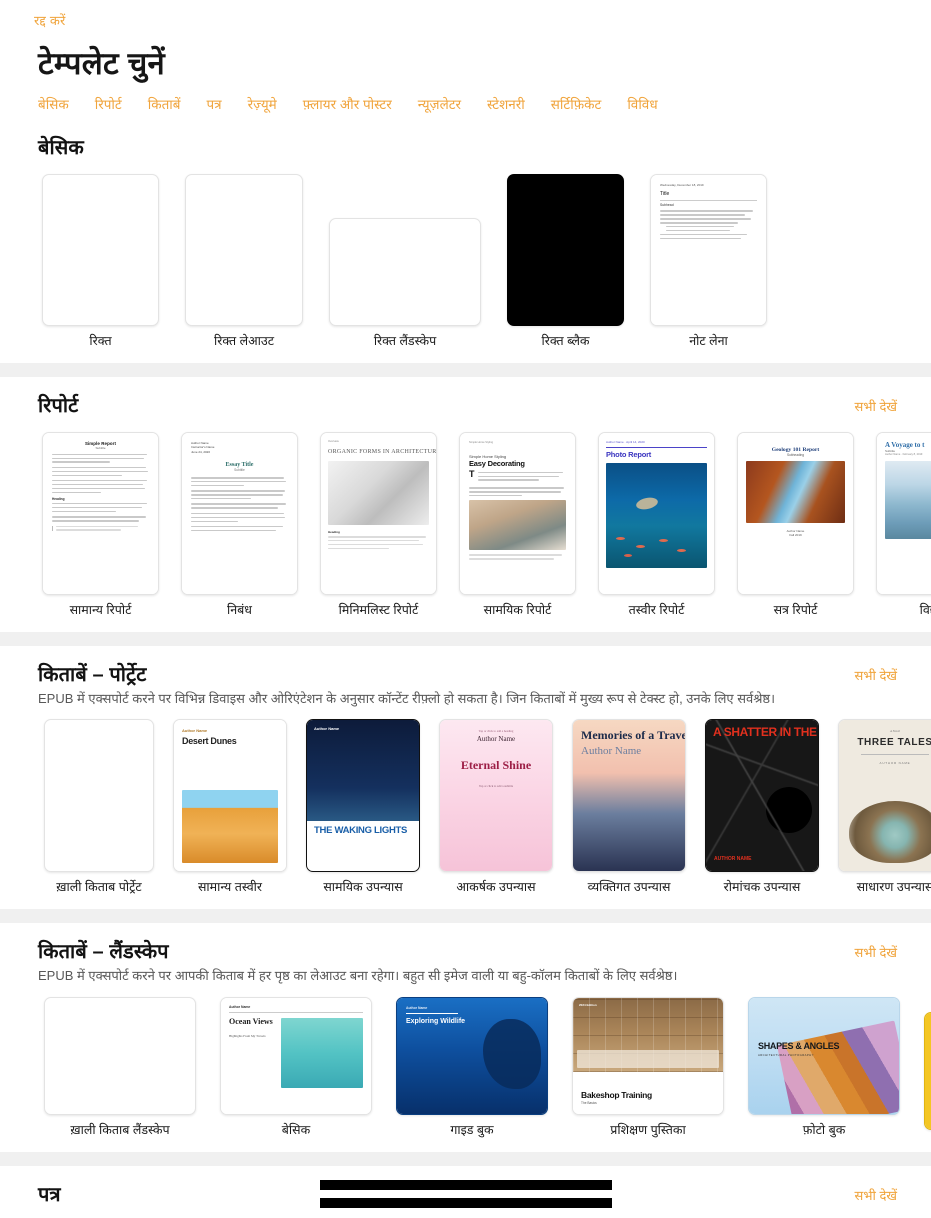  What do you see at coordinates (230, 887) in the screenshot?
I see `template-caption: सामान्य तस्वीर` at bounding box center [230, 887].